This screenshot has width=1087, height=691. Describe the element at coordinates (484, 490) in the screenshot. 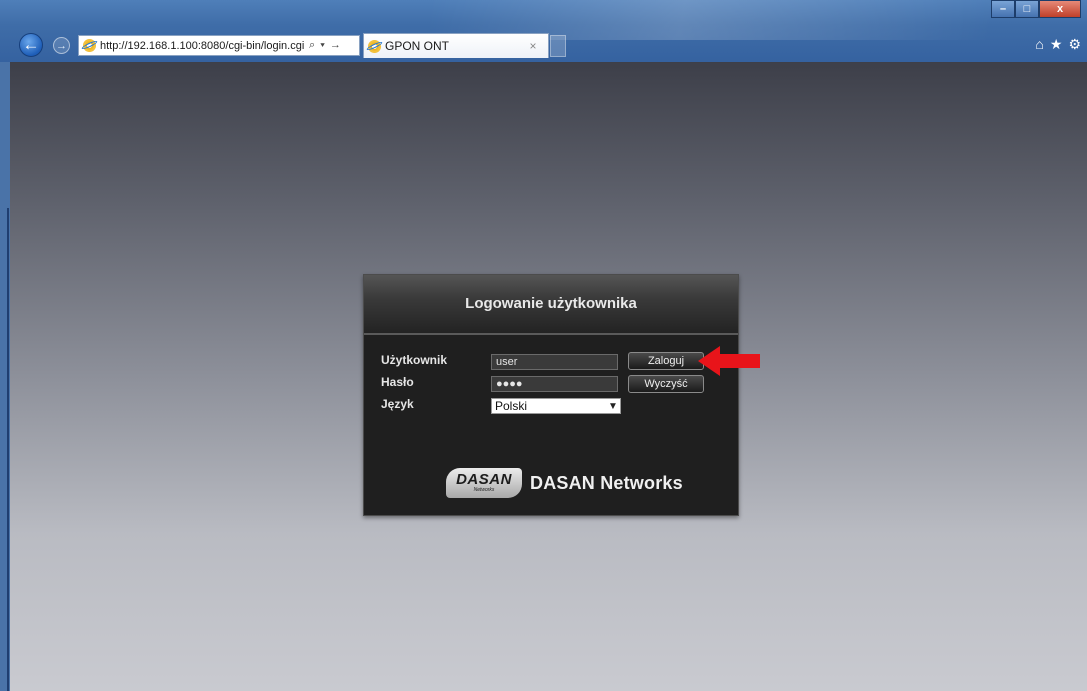

I see `logo-mark-subtext: Networks` at that location.